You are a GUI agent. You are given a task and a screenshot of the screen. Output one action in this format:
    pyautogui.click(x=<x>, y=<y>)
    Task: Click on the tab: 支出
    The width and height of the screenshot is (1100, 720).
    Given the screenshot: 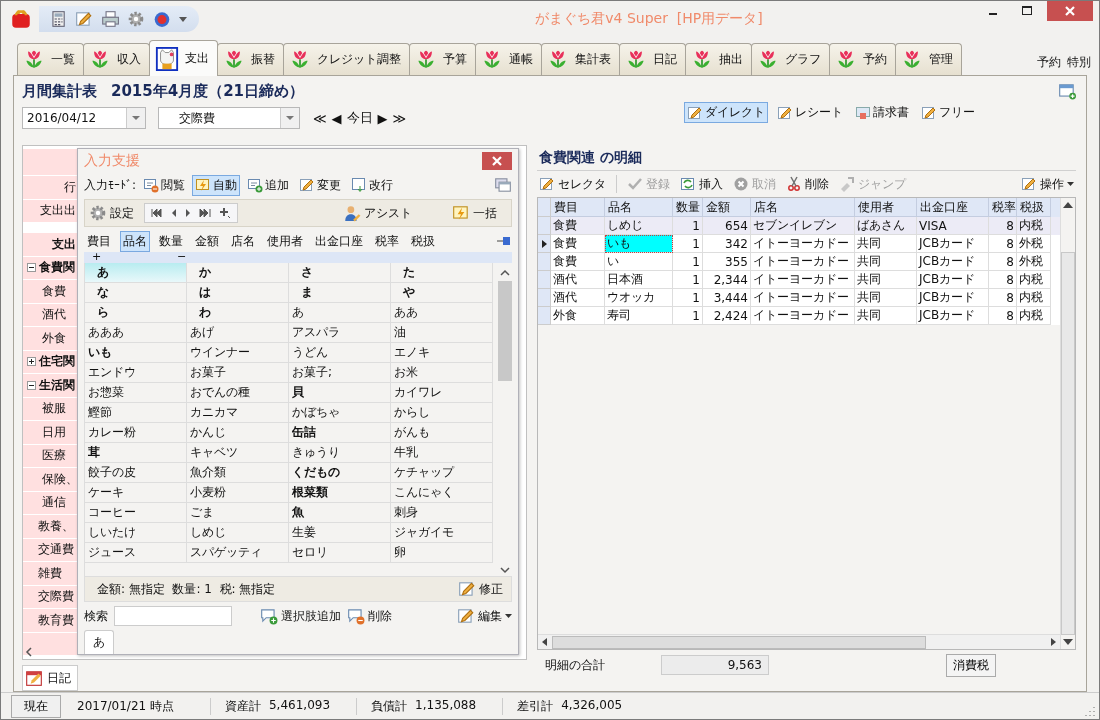 What is the action you would take?
    pyautogui.click(x=183, y=58)
    